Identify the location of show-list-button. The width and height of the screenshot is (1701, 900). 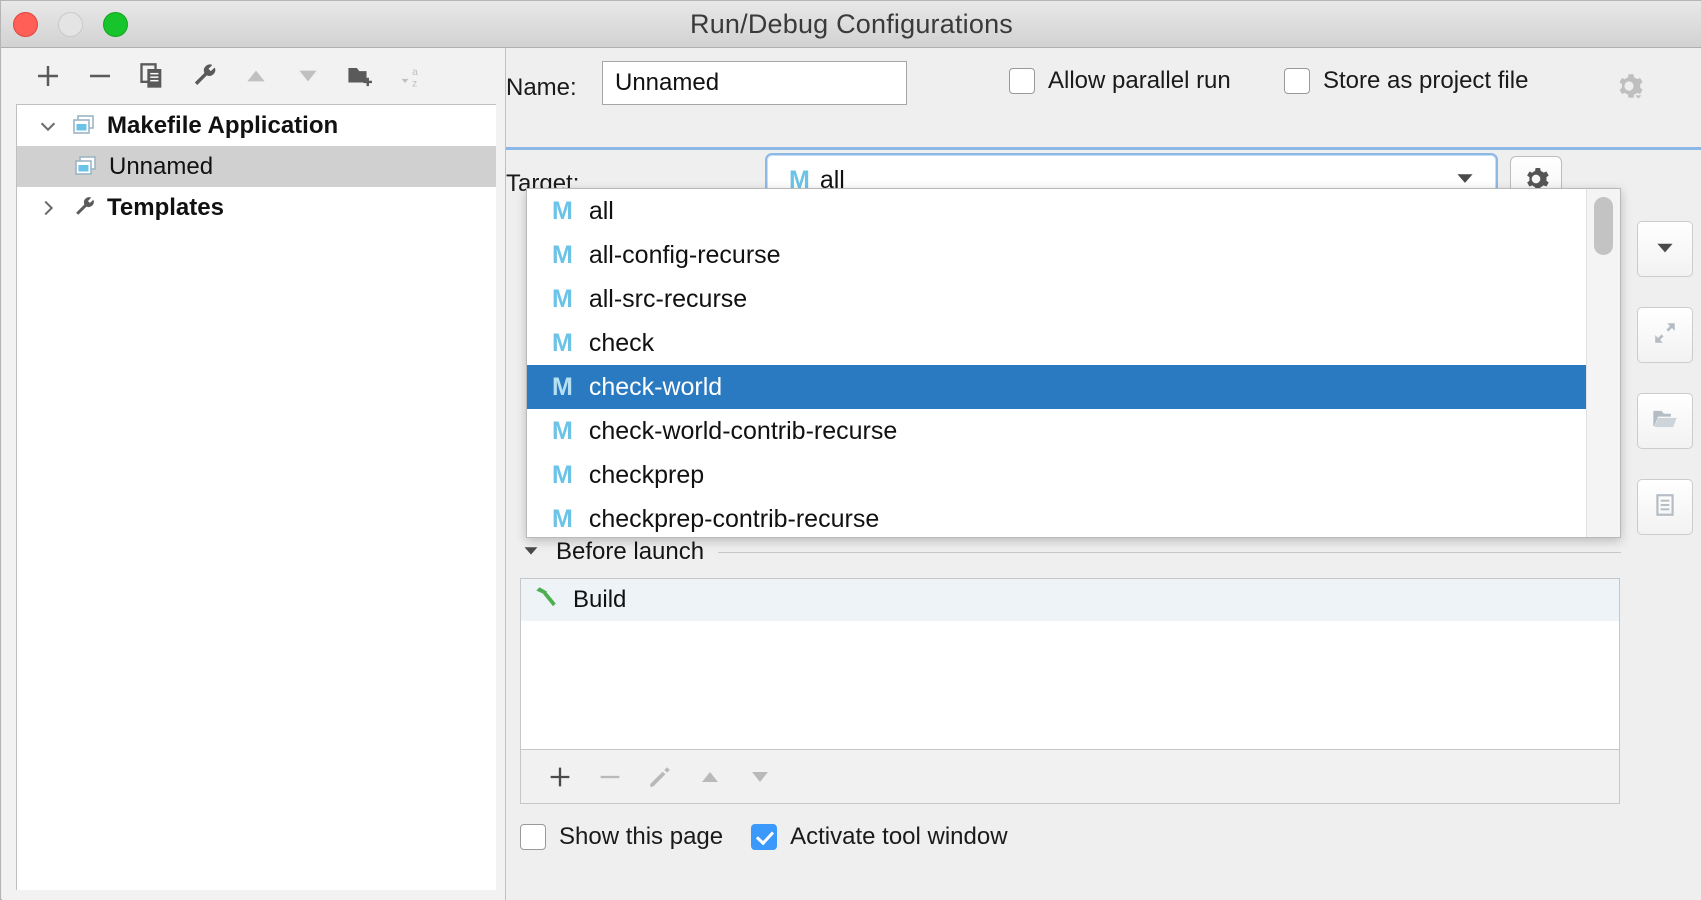
(1665, 507).